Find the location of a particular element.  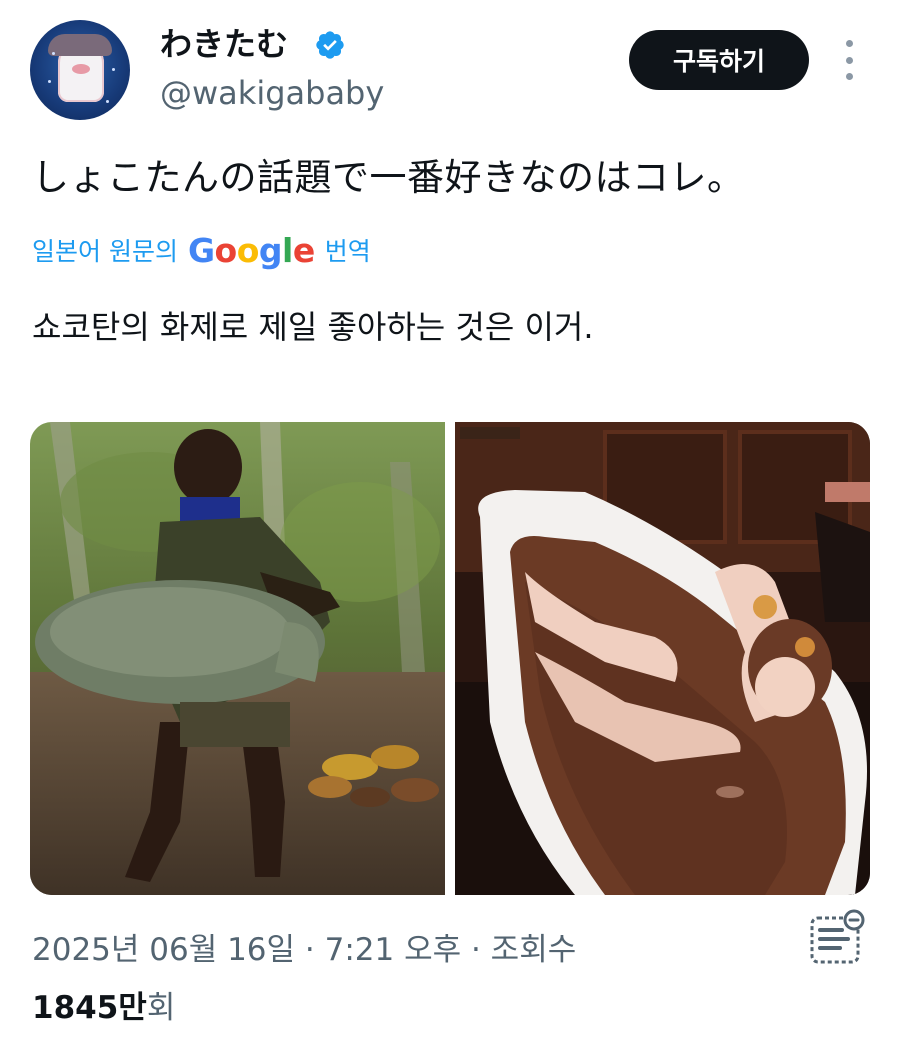

translation-attribution: 일본어 원문의 Google 번역 is located at coordinates (201, 250).